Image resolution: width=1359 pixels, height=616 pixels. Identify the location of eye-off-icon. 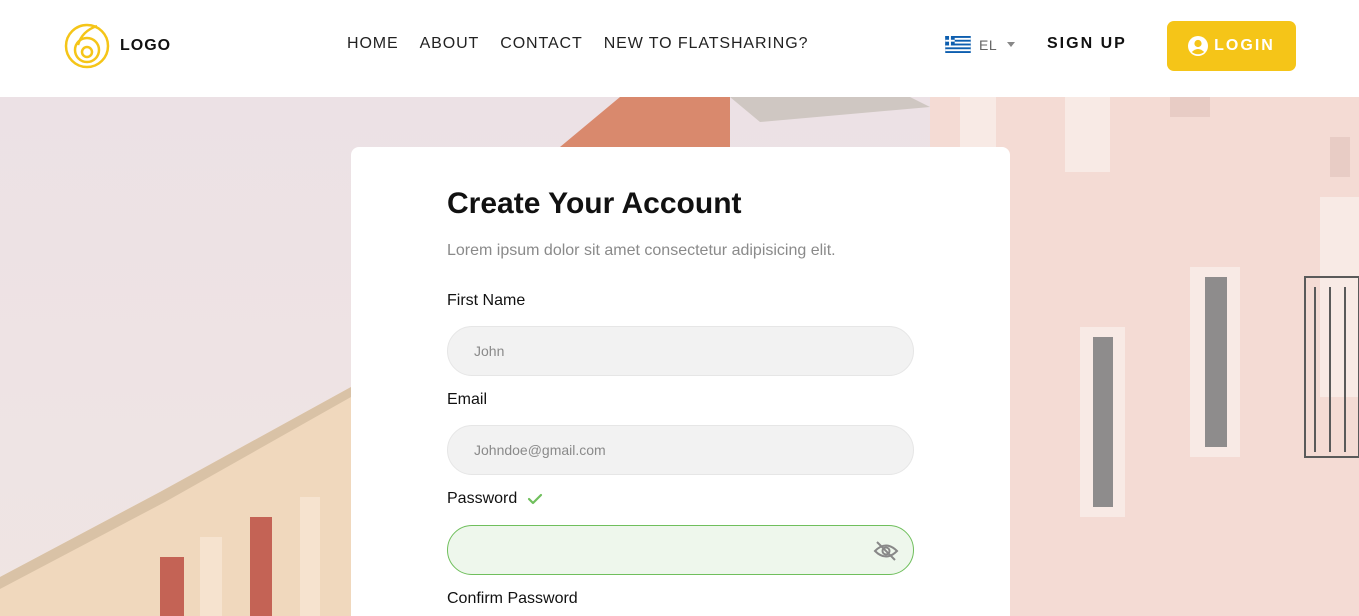
(886, 551).